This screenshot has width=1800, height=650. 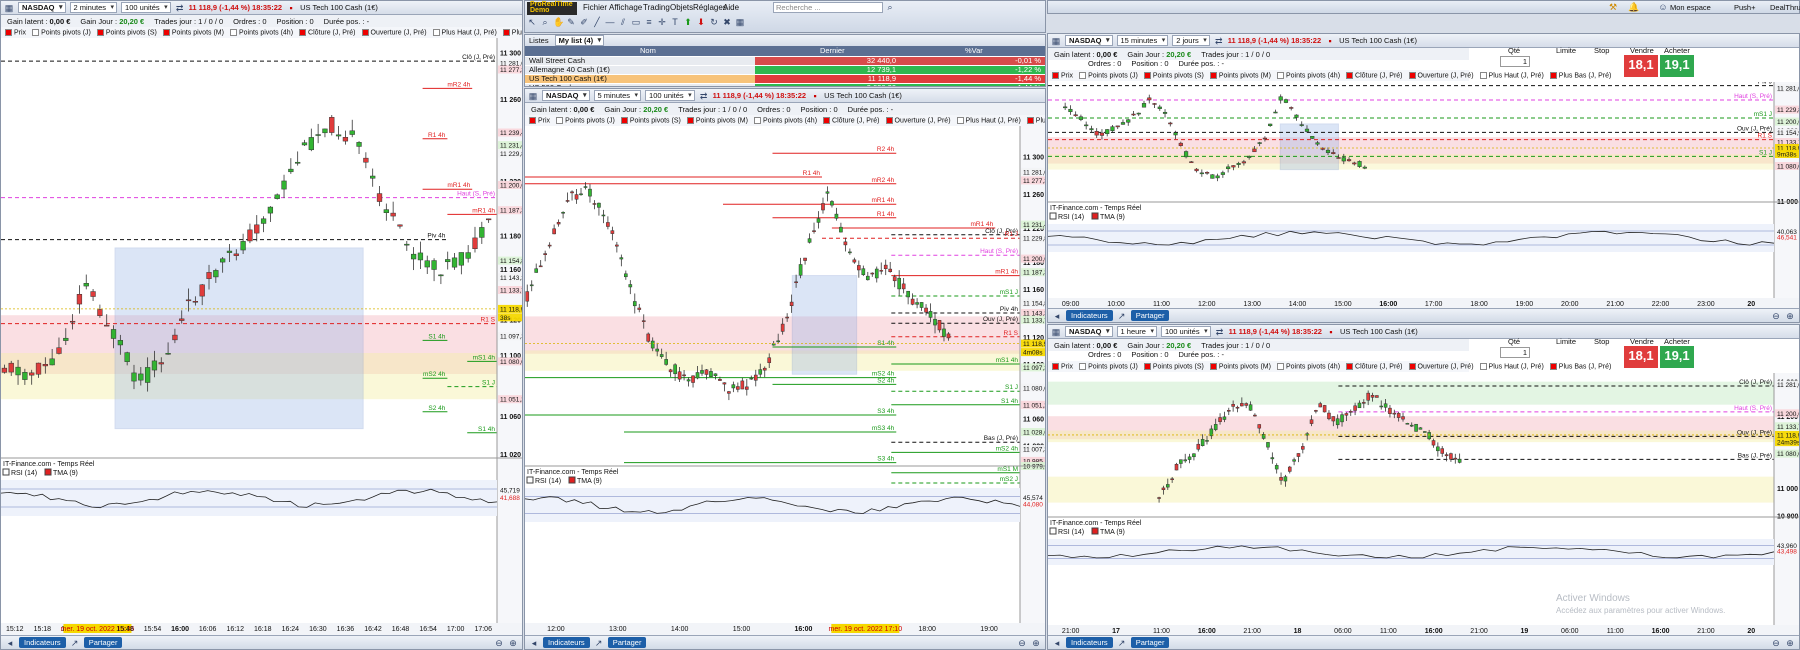 I want to click on share-button: Partager, so click(x=103, y=642).